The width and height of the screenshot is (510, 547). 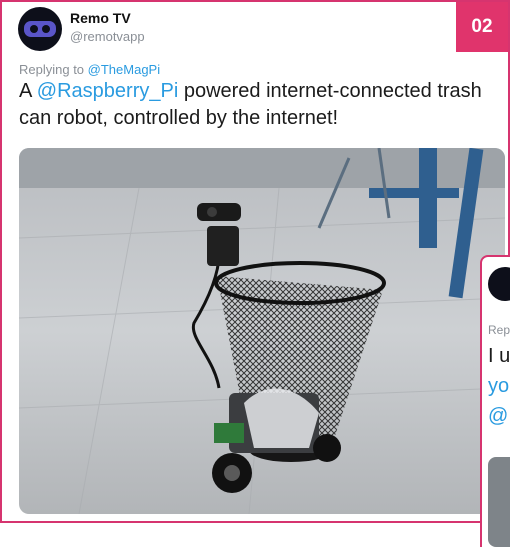 I want to click on second-tweet-card: Repl I u yo @, so click(x=495, y=401).